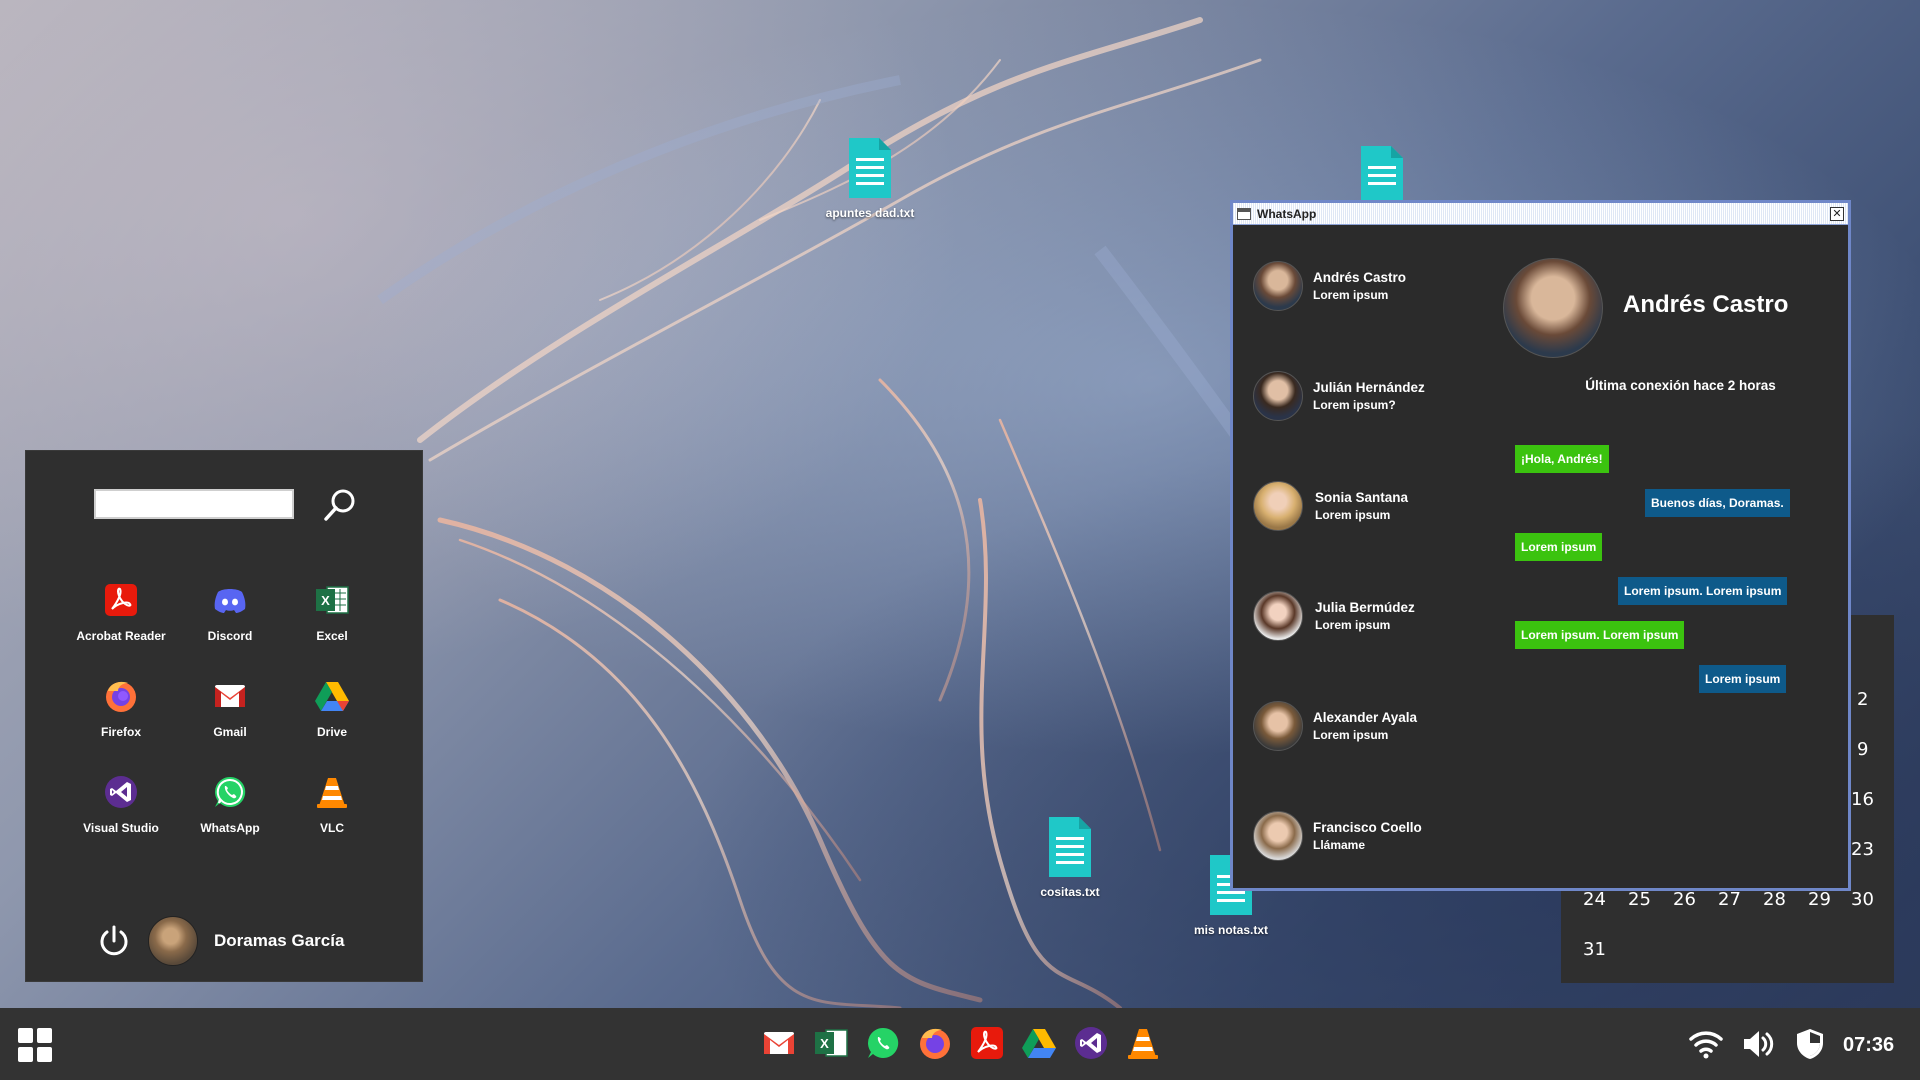  What do you see at coordinates (1383, 286) in the screenshot?
I see `contact-item: Andrés Castro Lorem ipsum` at bounding box center [1383, 286].